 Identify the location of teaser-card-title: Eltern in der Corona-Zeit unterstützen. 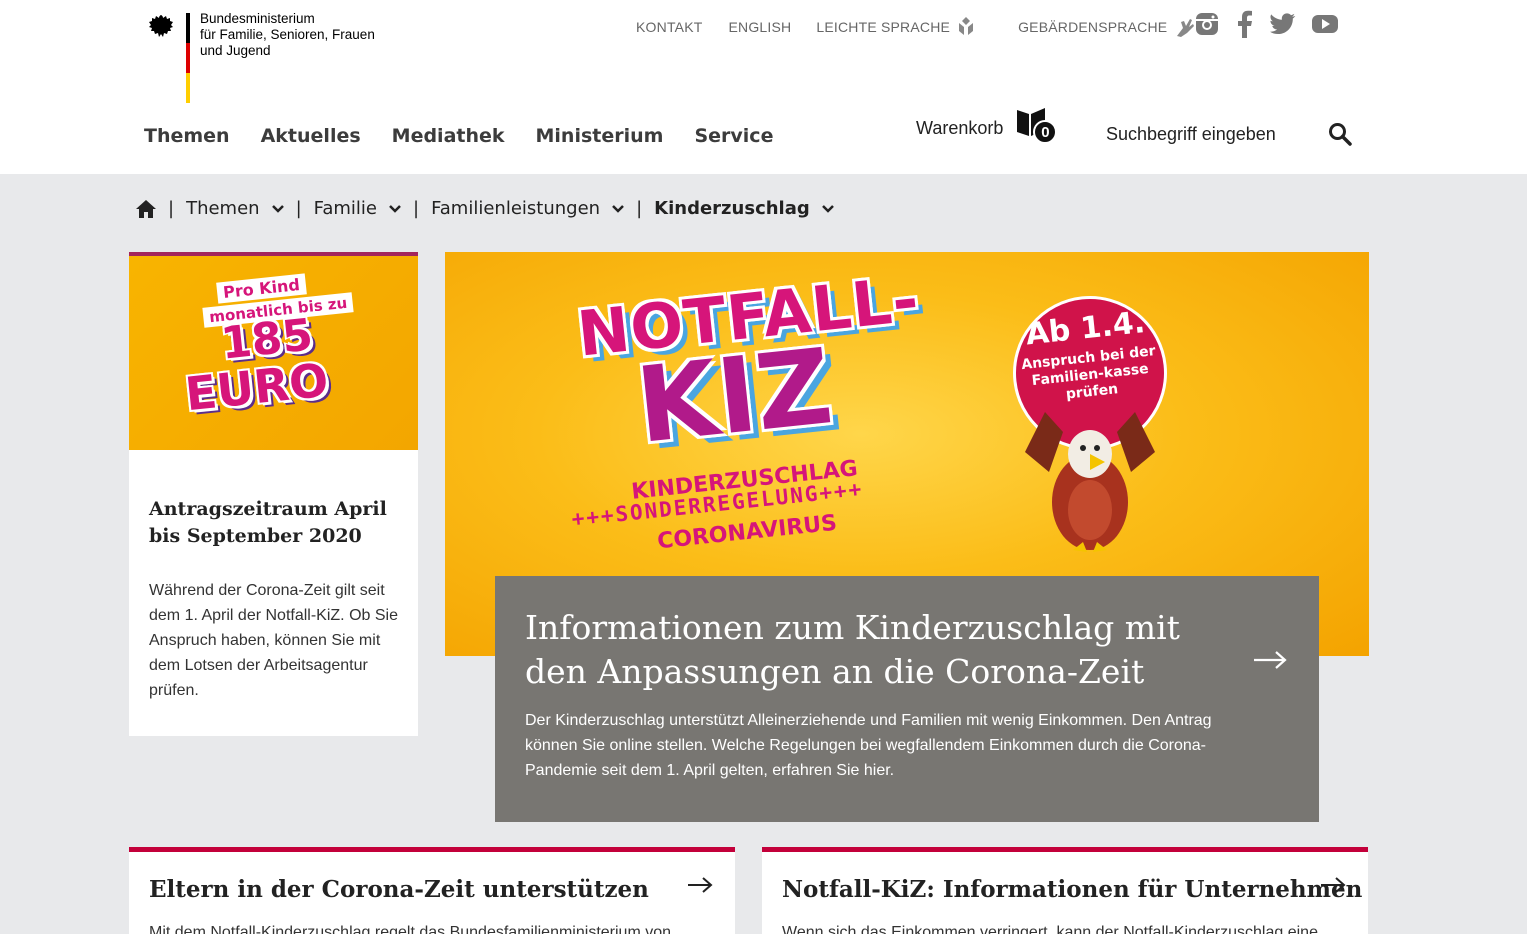
(399, 889).